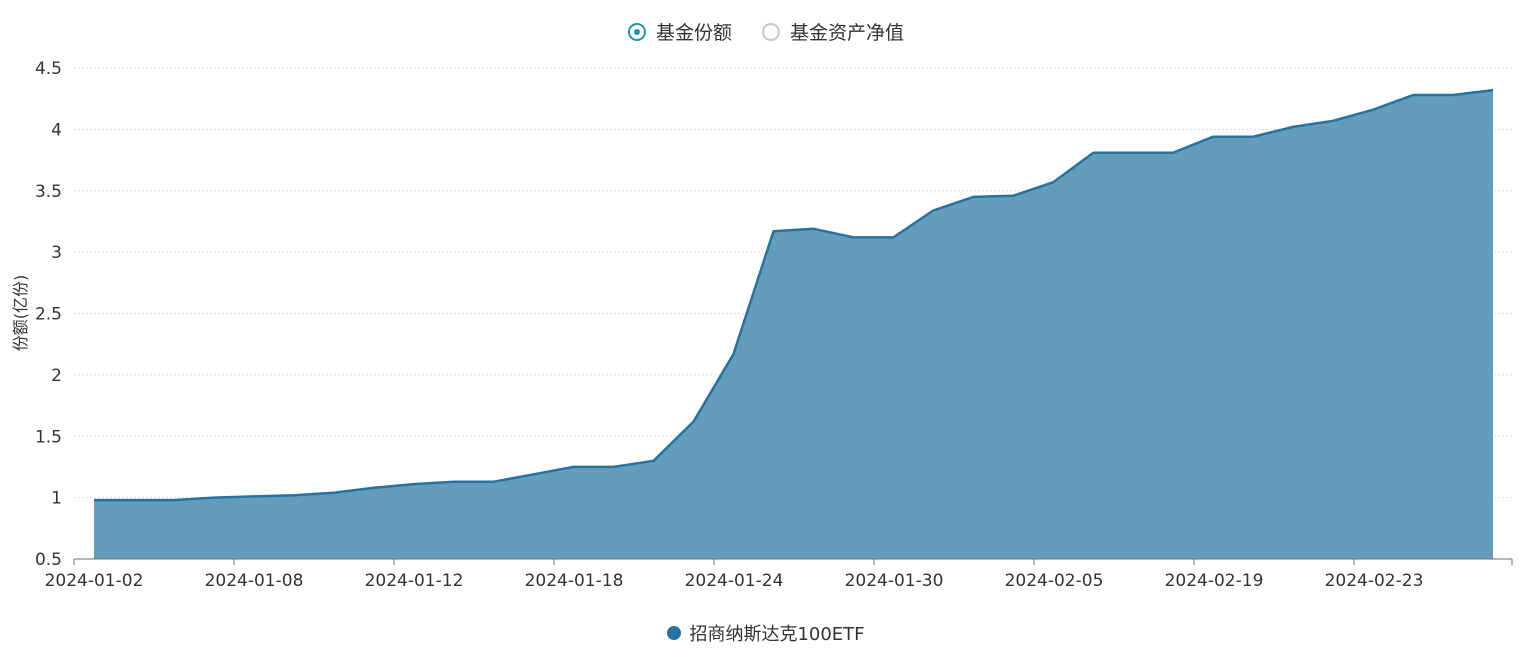 This screenshot has width=1532, height=657. Describe the element at coordinates (56, 130) in the screenshot. I see `y-tick-label: 4` at that location.